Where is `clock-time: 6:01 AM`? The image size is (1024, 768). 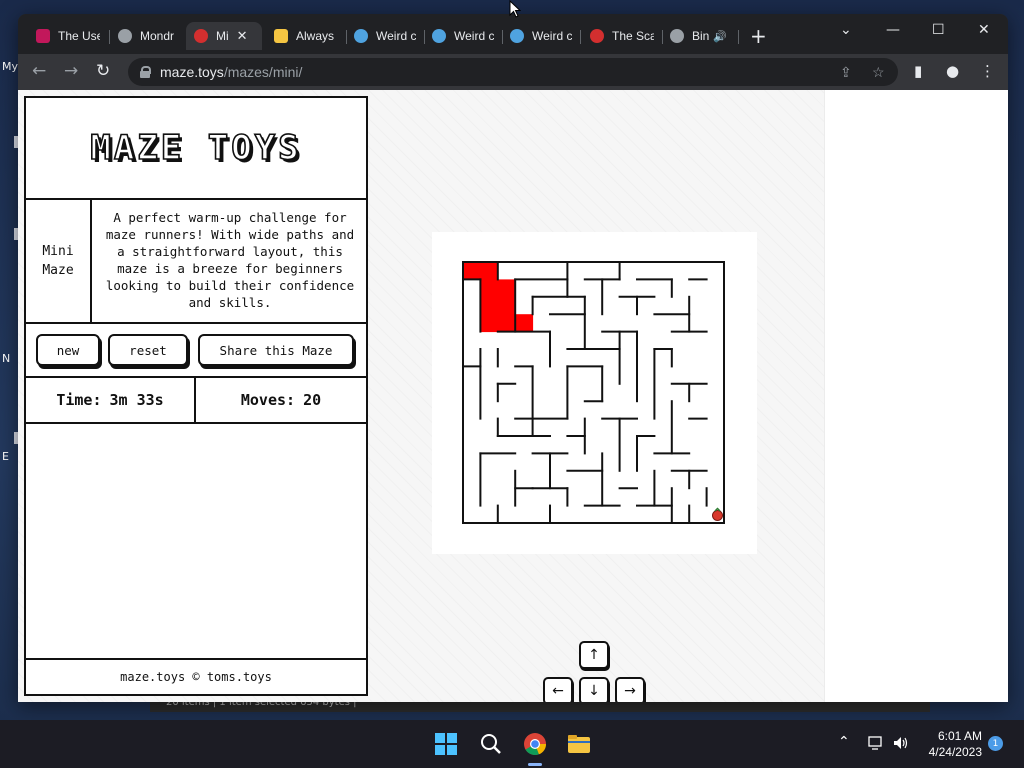 clock-time: 6:01 AM is located at coordinates (959, 736).